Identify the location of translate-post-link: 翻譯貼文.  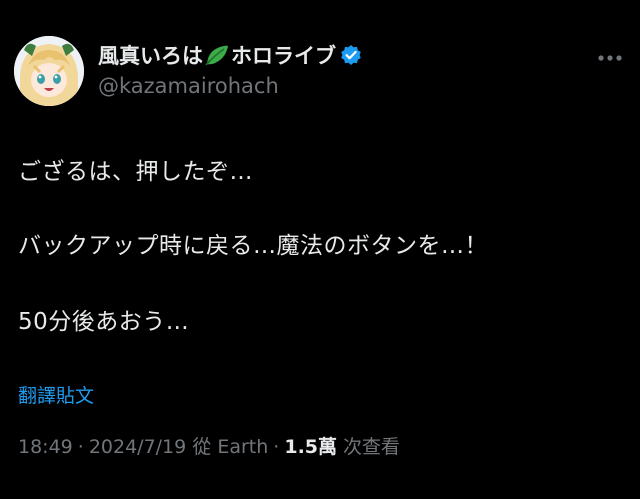
(56, 394).